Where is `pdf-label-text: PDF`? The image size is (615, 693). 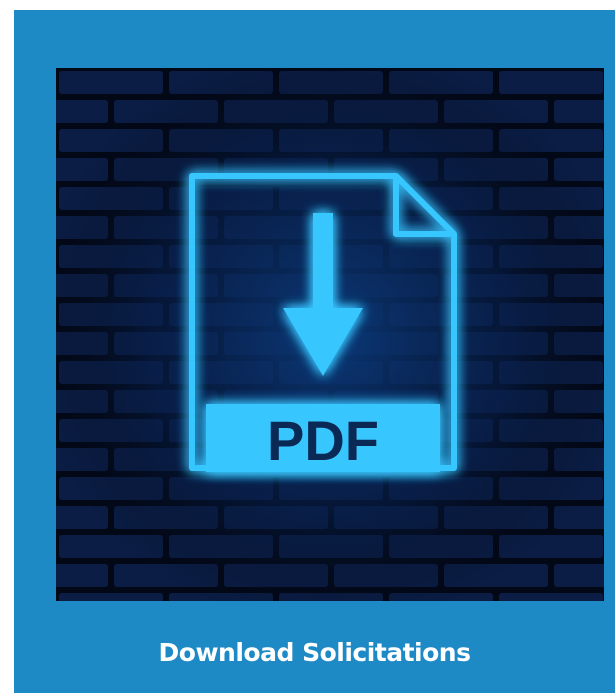
pdf-label-text: PDF is located at coordinates (323, 440).